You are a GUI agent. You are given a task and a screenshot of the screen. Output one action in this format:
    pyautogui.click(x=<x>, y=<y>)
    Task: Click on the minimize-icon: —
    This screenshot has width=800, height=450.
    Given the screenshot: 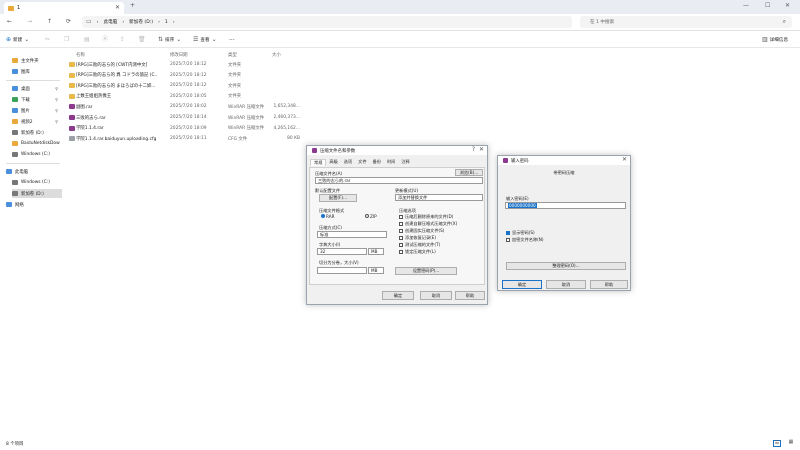 What is the action you would take?
    pyautogui.click(x=746, y=6)
    